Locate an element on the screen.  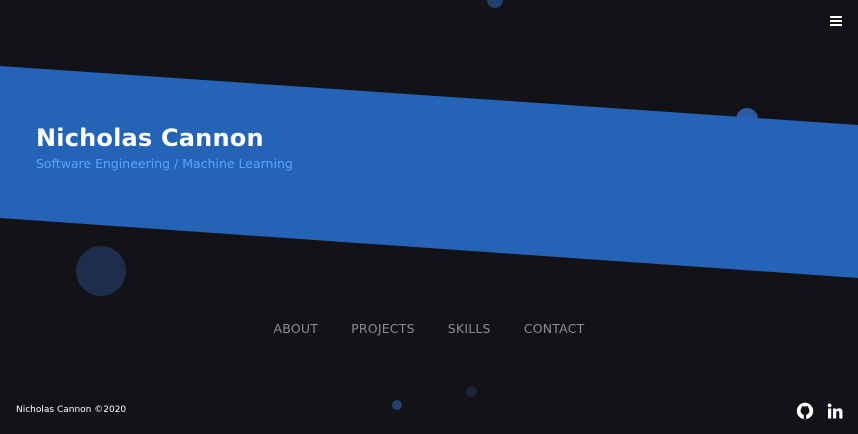
linkedin-icon is located at coordinates (835, 411).